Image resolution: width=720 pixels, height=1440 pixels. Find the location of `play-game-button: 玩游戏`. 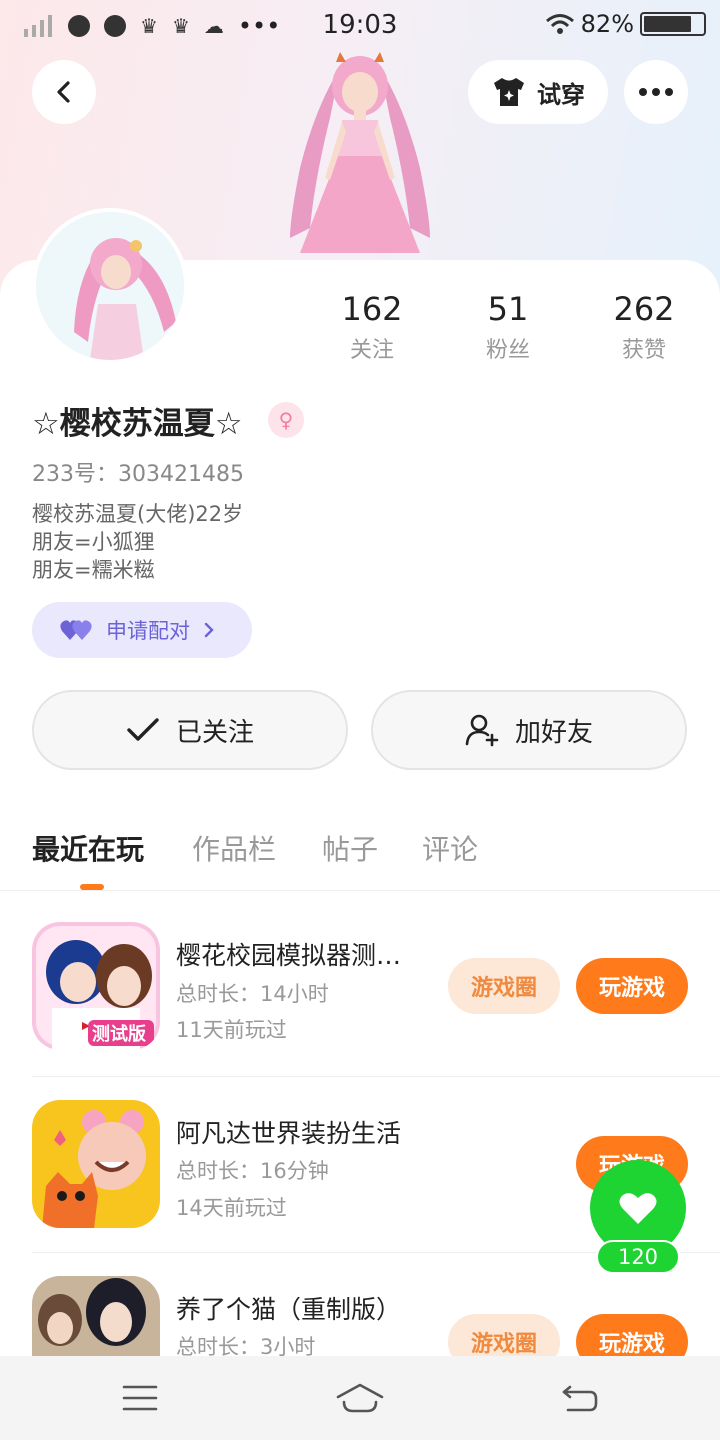

play-game-button: 玩游戏 is located at coordinates (632, 986).